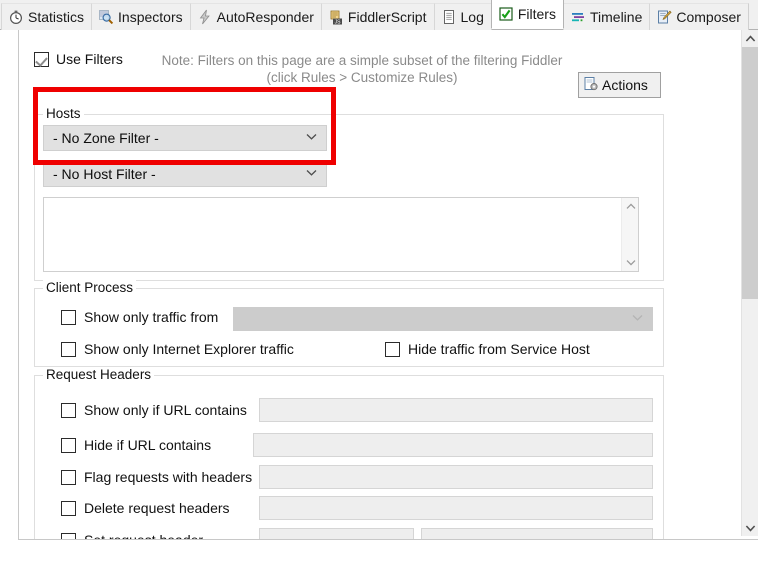 This screenshot has width=758, height=563. I want to click on hide-service-host-checkbox, so click(392, 349).